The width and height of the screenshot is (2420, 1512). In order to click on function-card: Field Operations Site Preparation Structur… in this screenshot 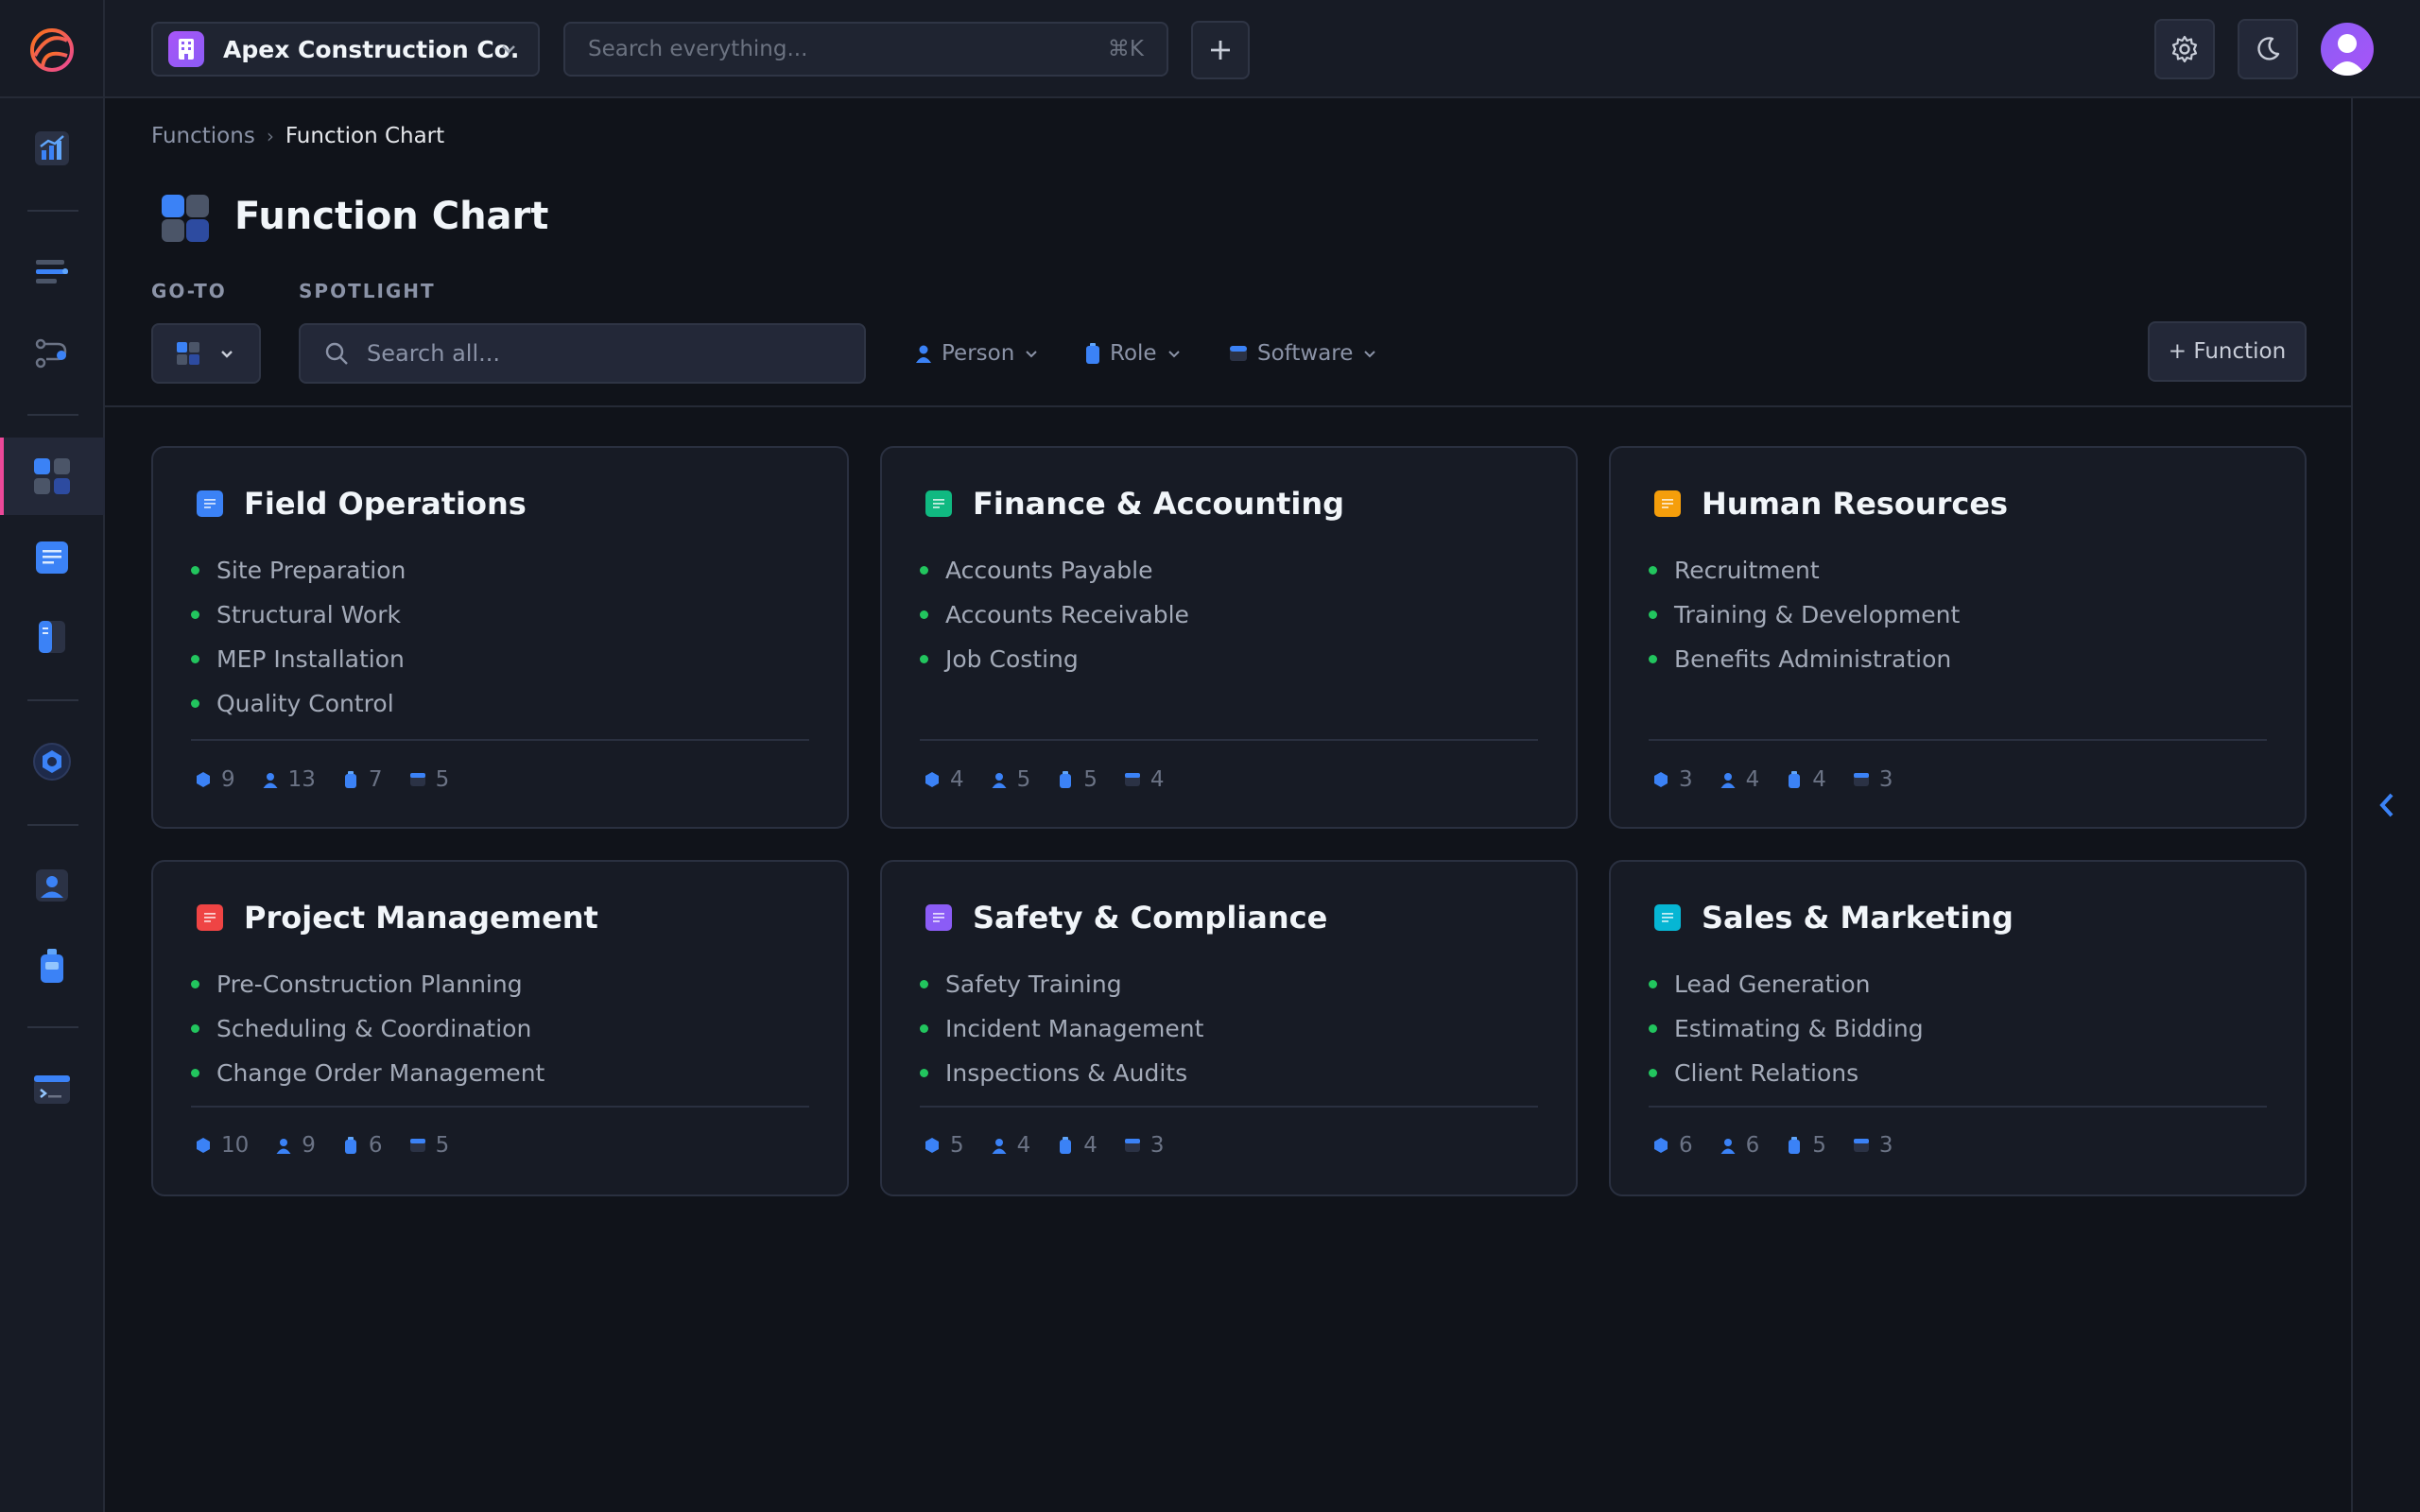, I will do `click(500, 637)`.